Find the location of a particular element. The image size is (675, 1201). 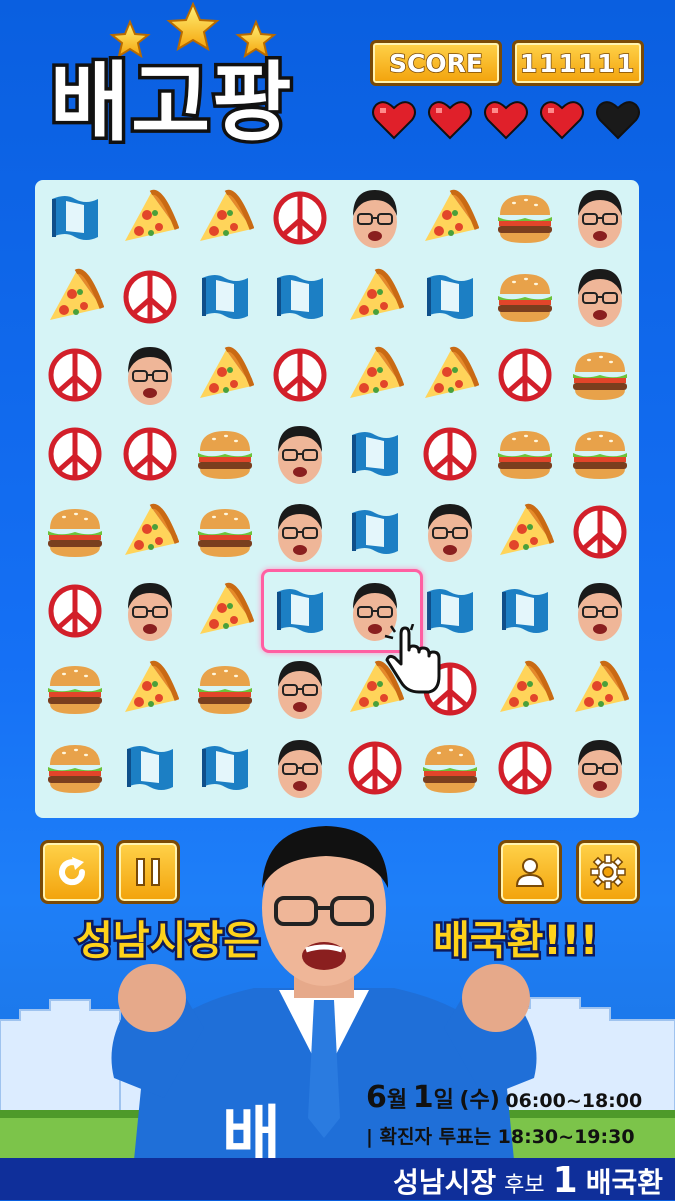

restart-button is located at coordinates (72, 872).